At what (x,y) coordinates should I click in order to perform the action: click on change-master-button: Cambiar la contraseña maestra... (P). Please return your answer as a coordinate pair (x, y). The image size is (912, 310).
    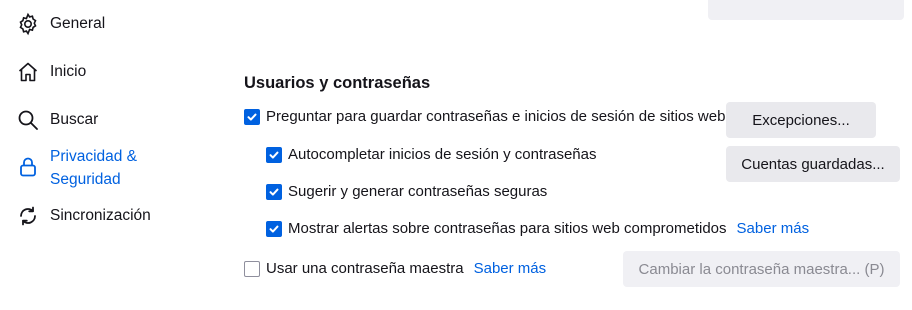
    Looking at the image, I should click on (761, 269).